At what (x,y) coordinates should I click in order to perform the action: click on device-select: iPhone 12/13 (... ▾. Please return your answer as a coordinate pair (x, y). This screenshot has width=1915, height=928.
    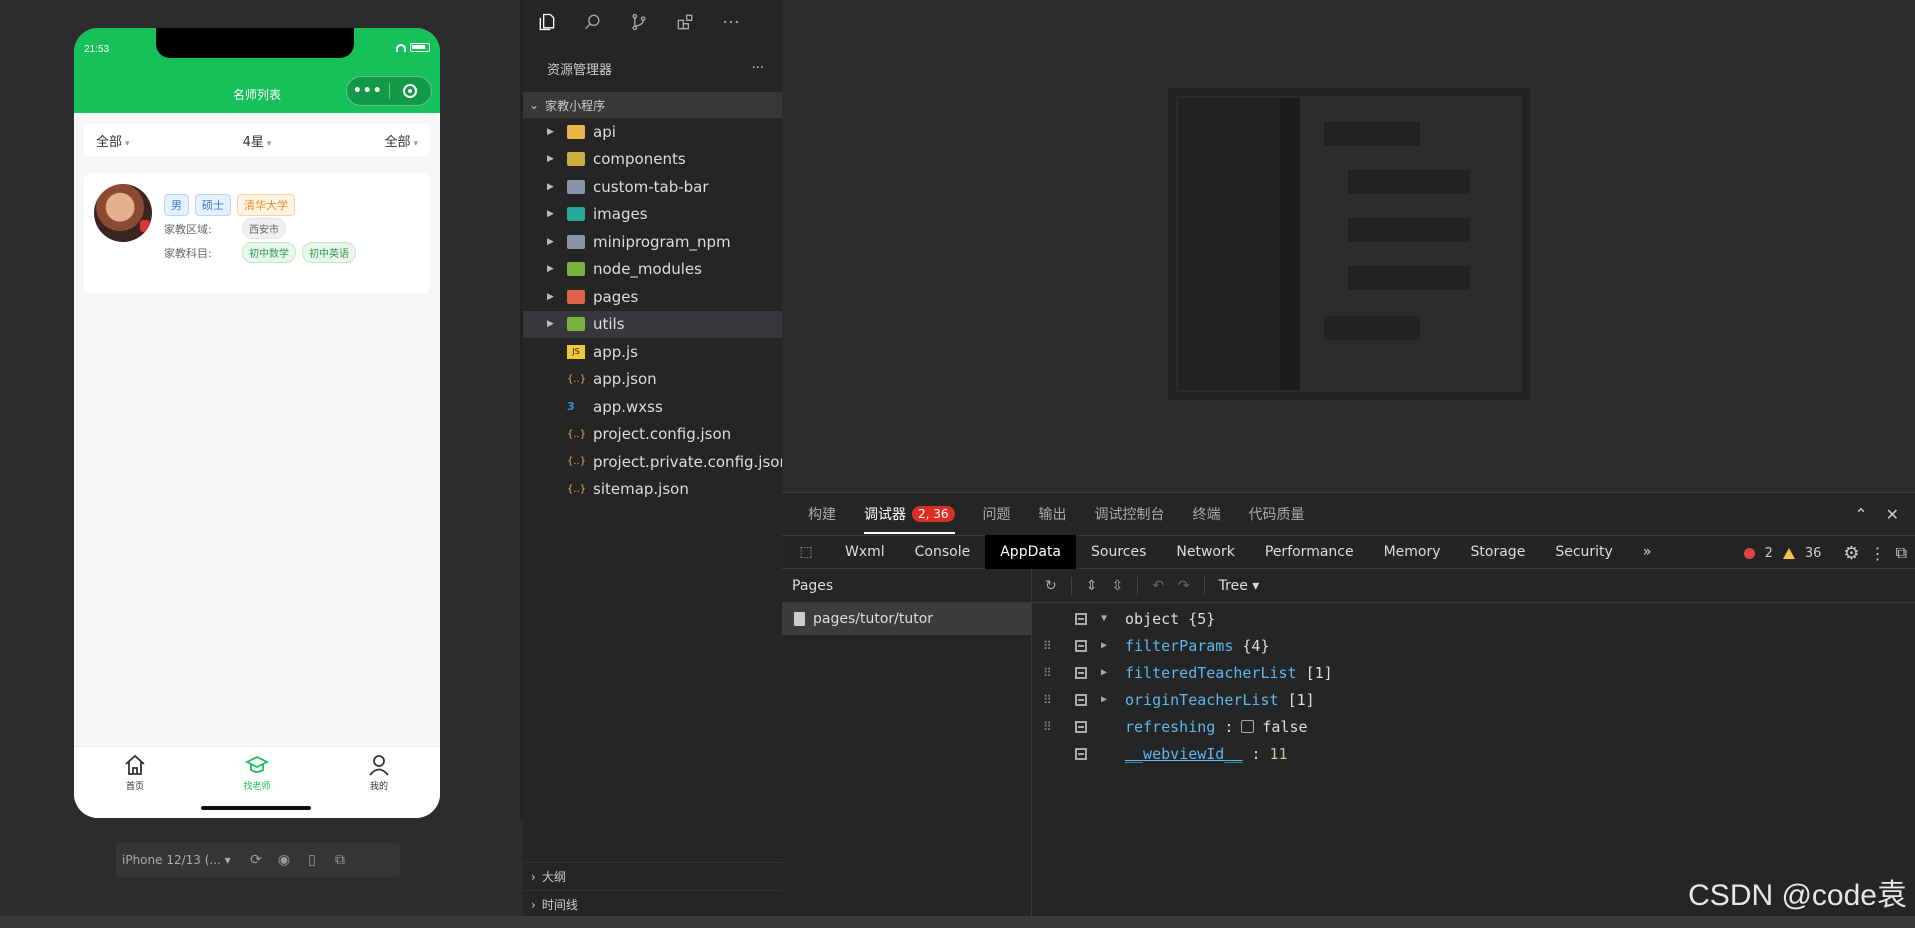
    Looking at the image, I should click on (180, 860).